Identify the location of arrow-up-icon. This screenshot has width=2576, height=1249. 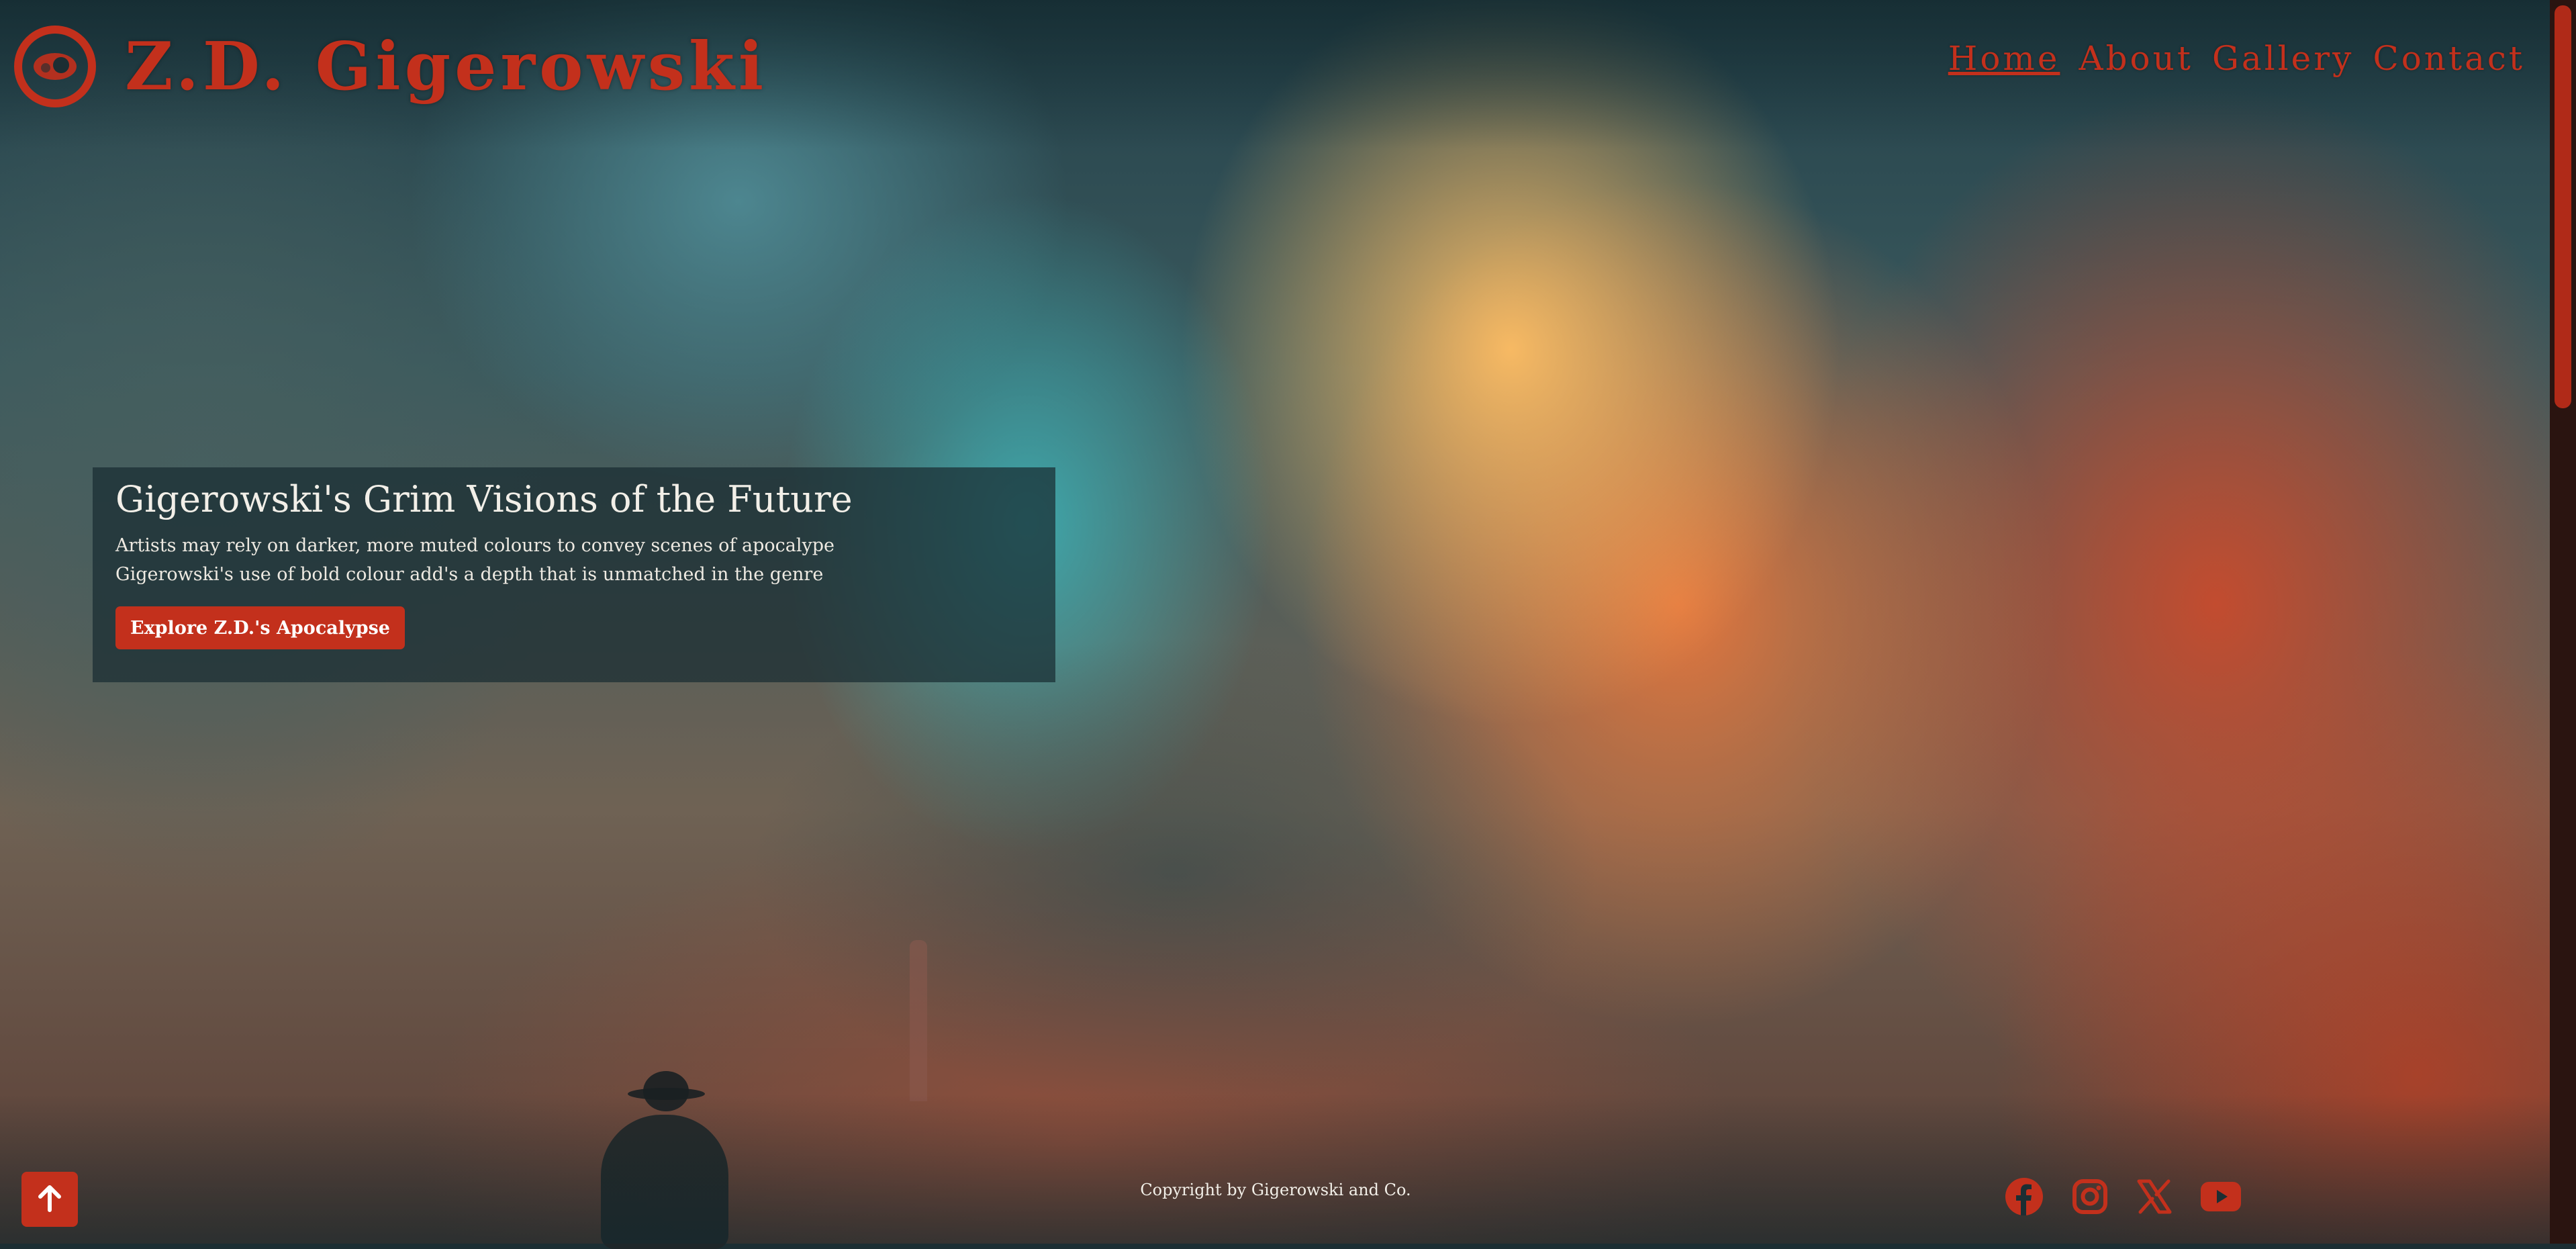
(49, 1199).